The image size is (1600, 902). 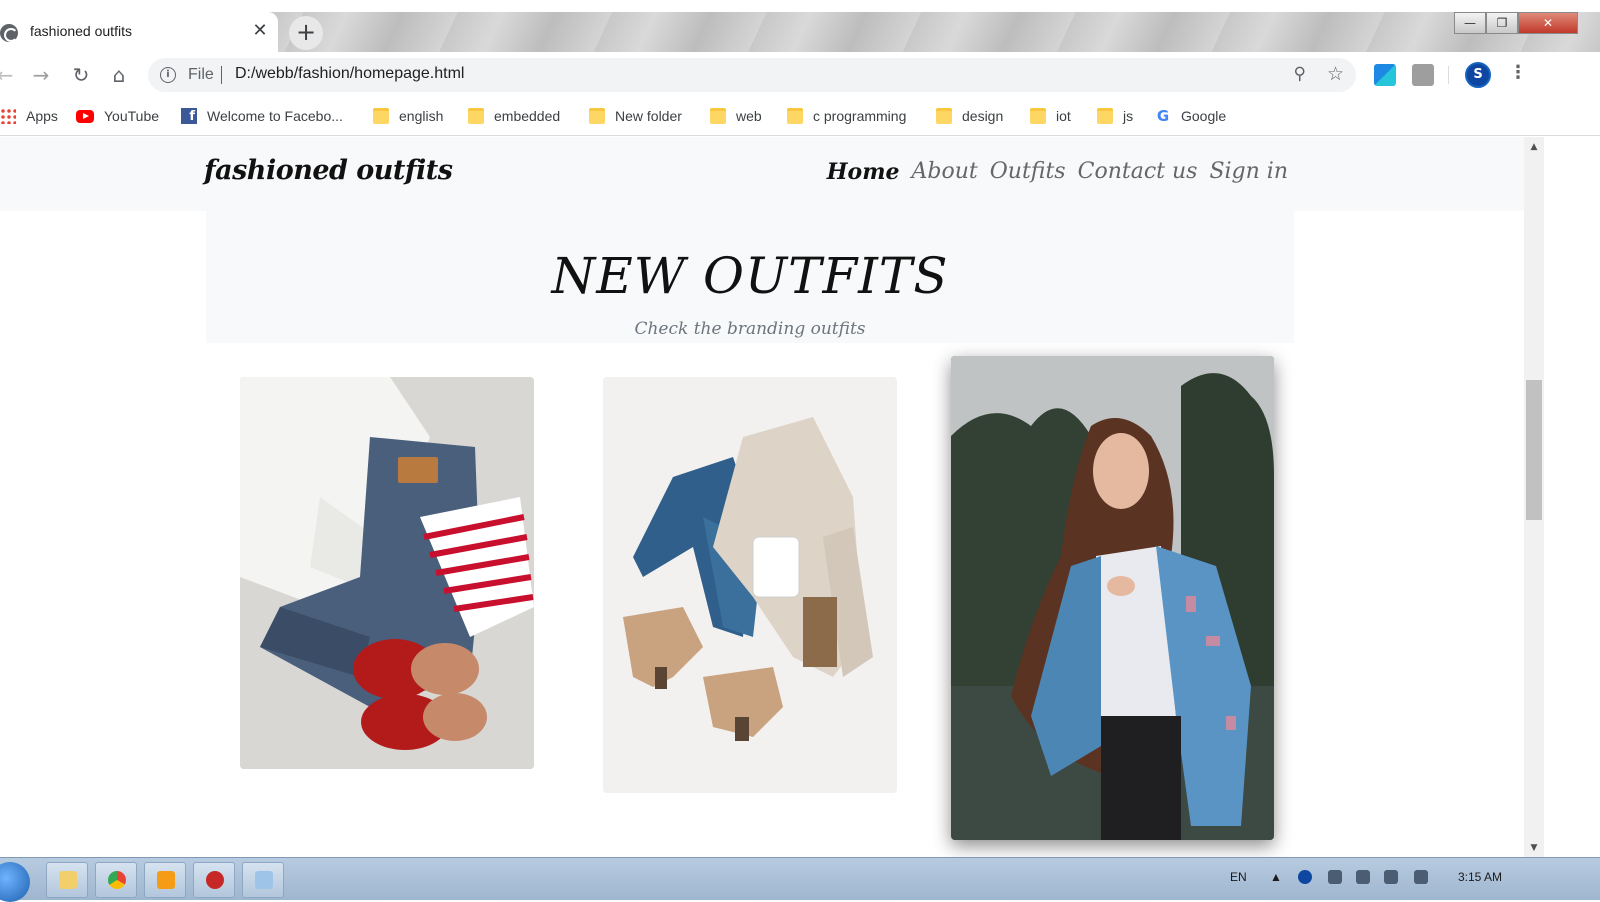 What do you see at coordinates (1028, 172) in the screenshot?
I see `nav-outfits: Outfits` at bounding box center [1028, 172].